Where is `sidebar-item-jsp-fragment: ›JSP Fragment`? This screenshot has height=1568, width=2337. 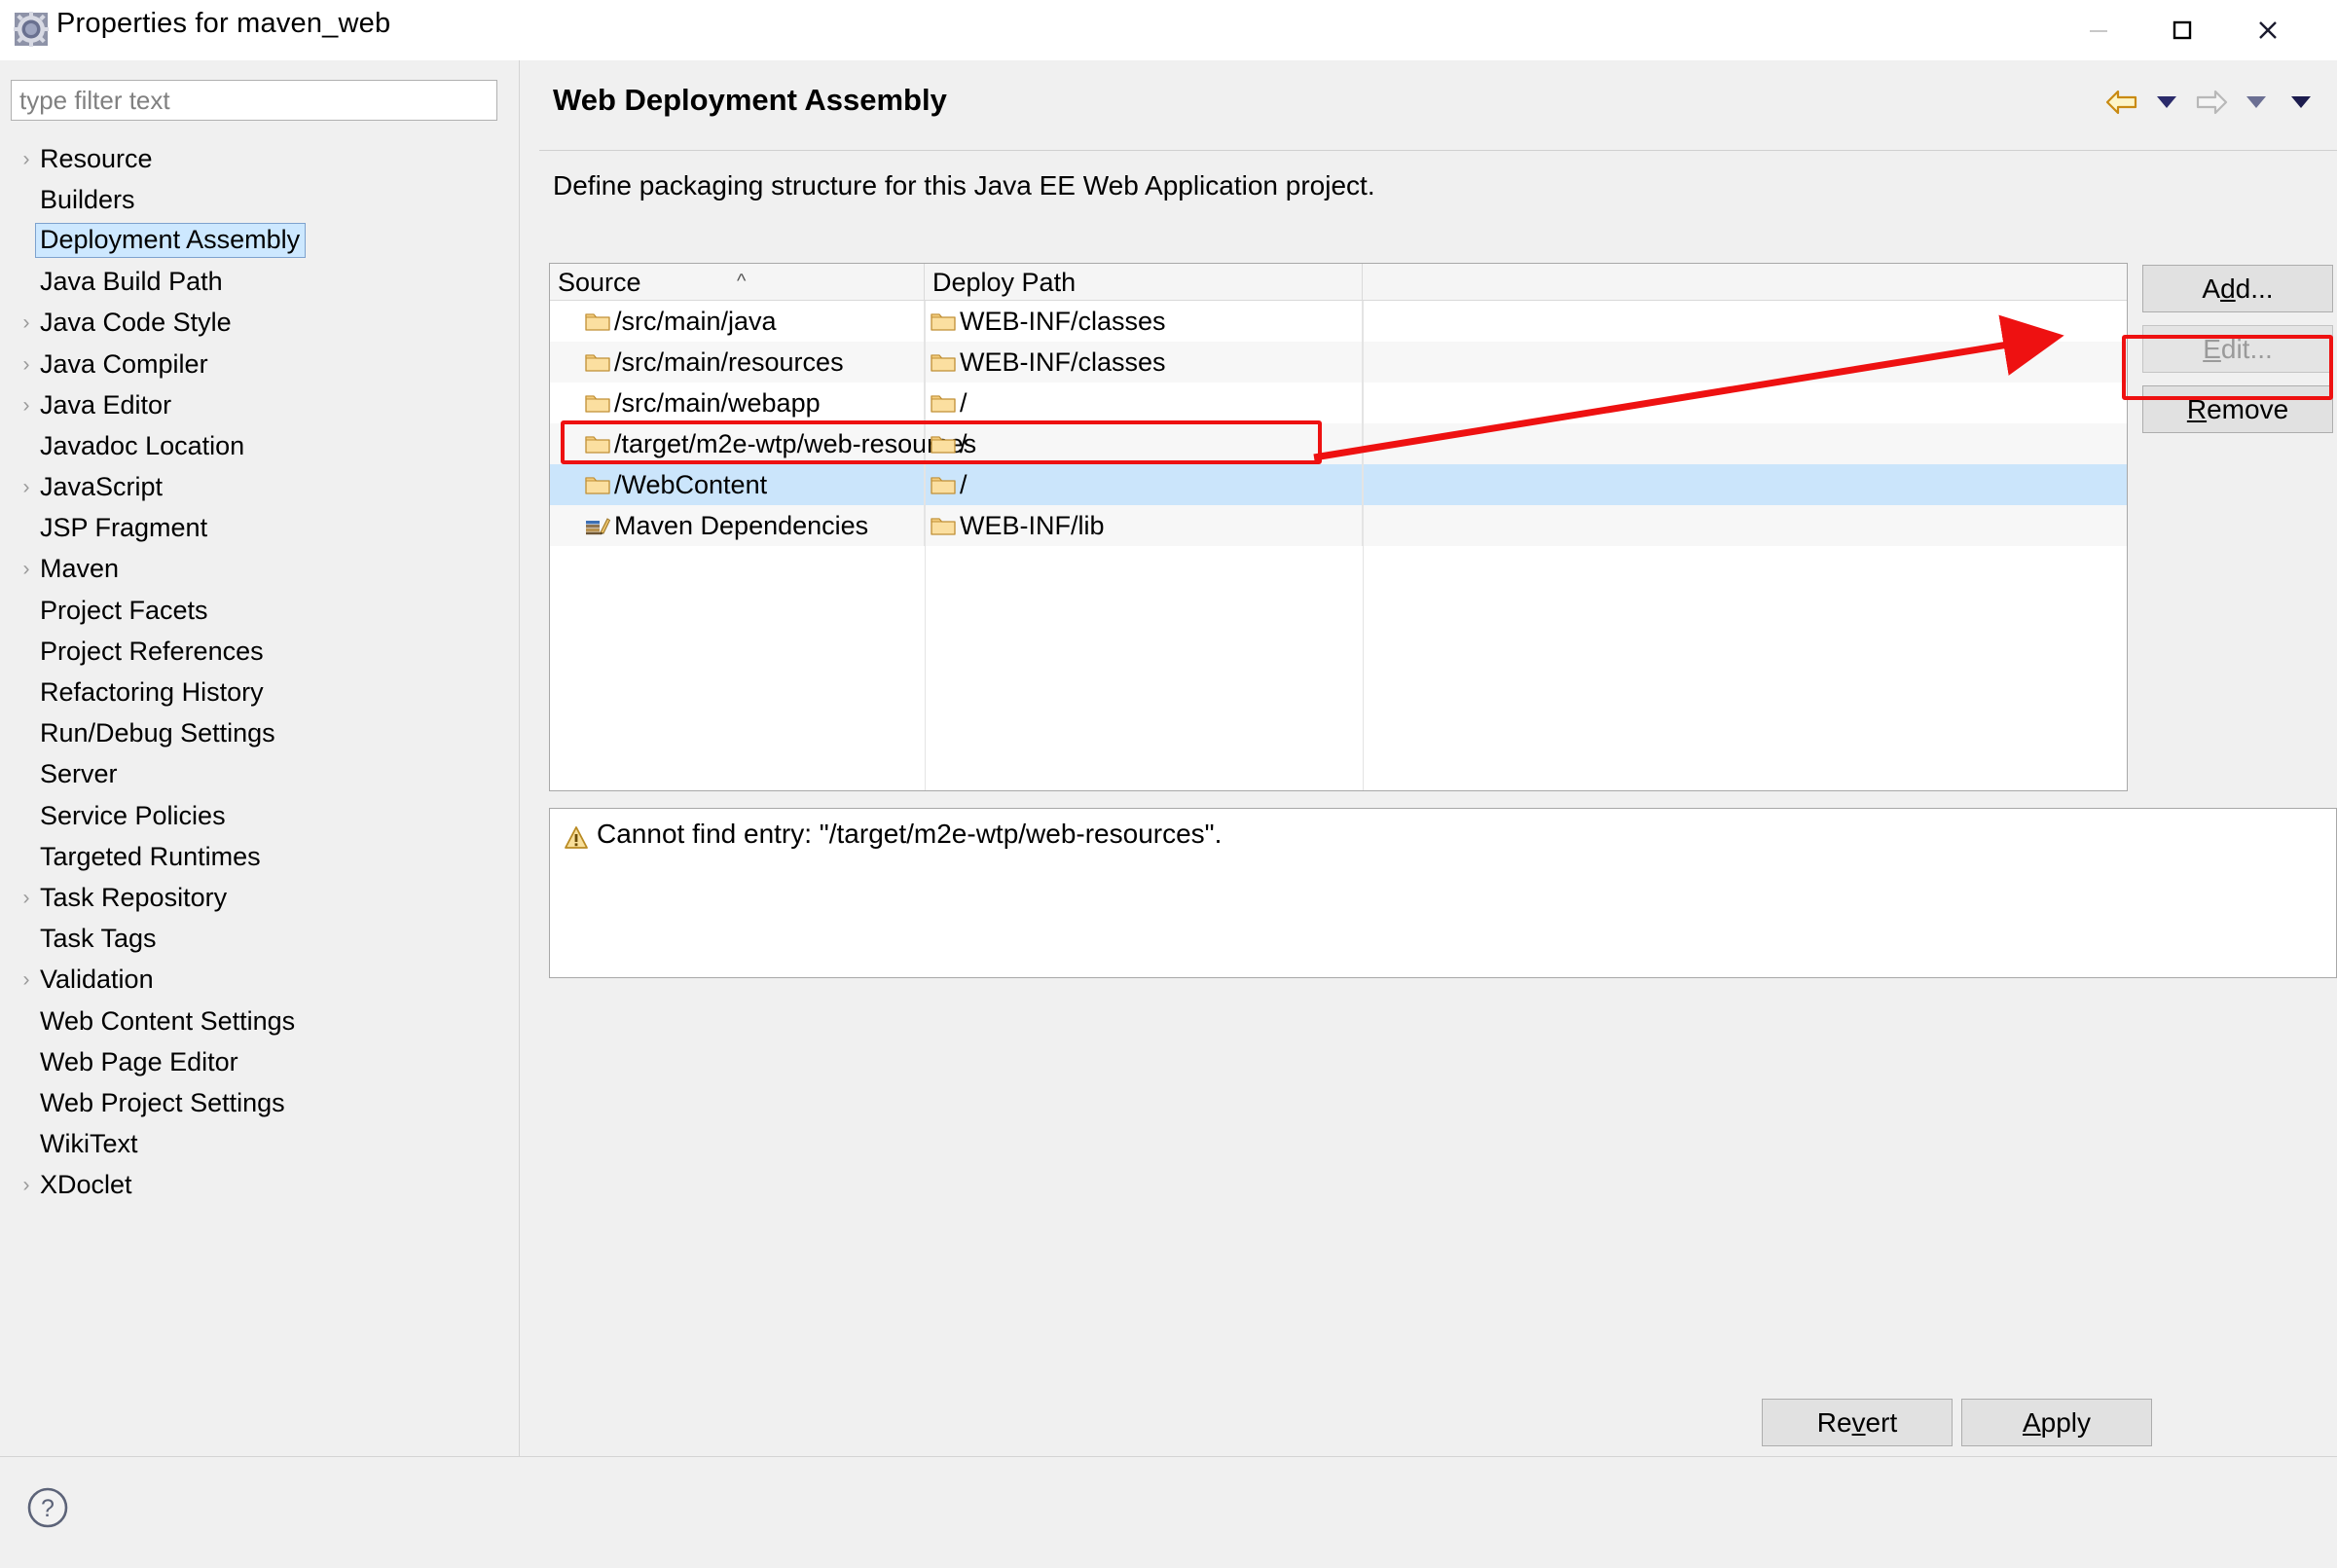 sidebar-item-jsp-fragment: ›JSP Fragment is located at coordinates (260, 528).